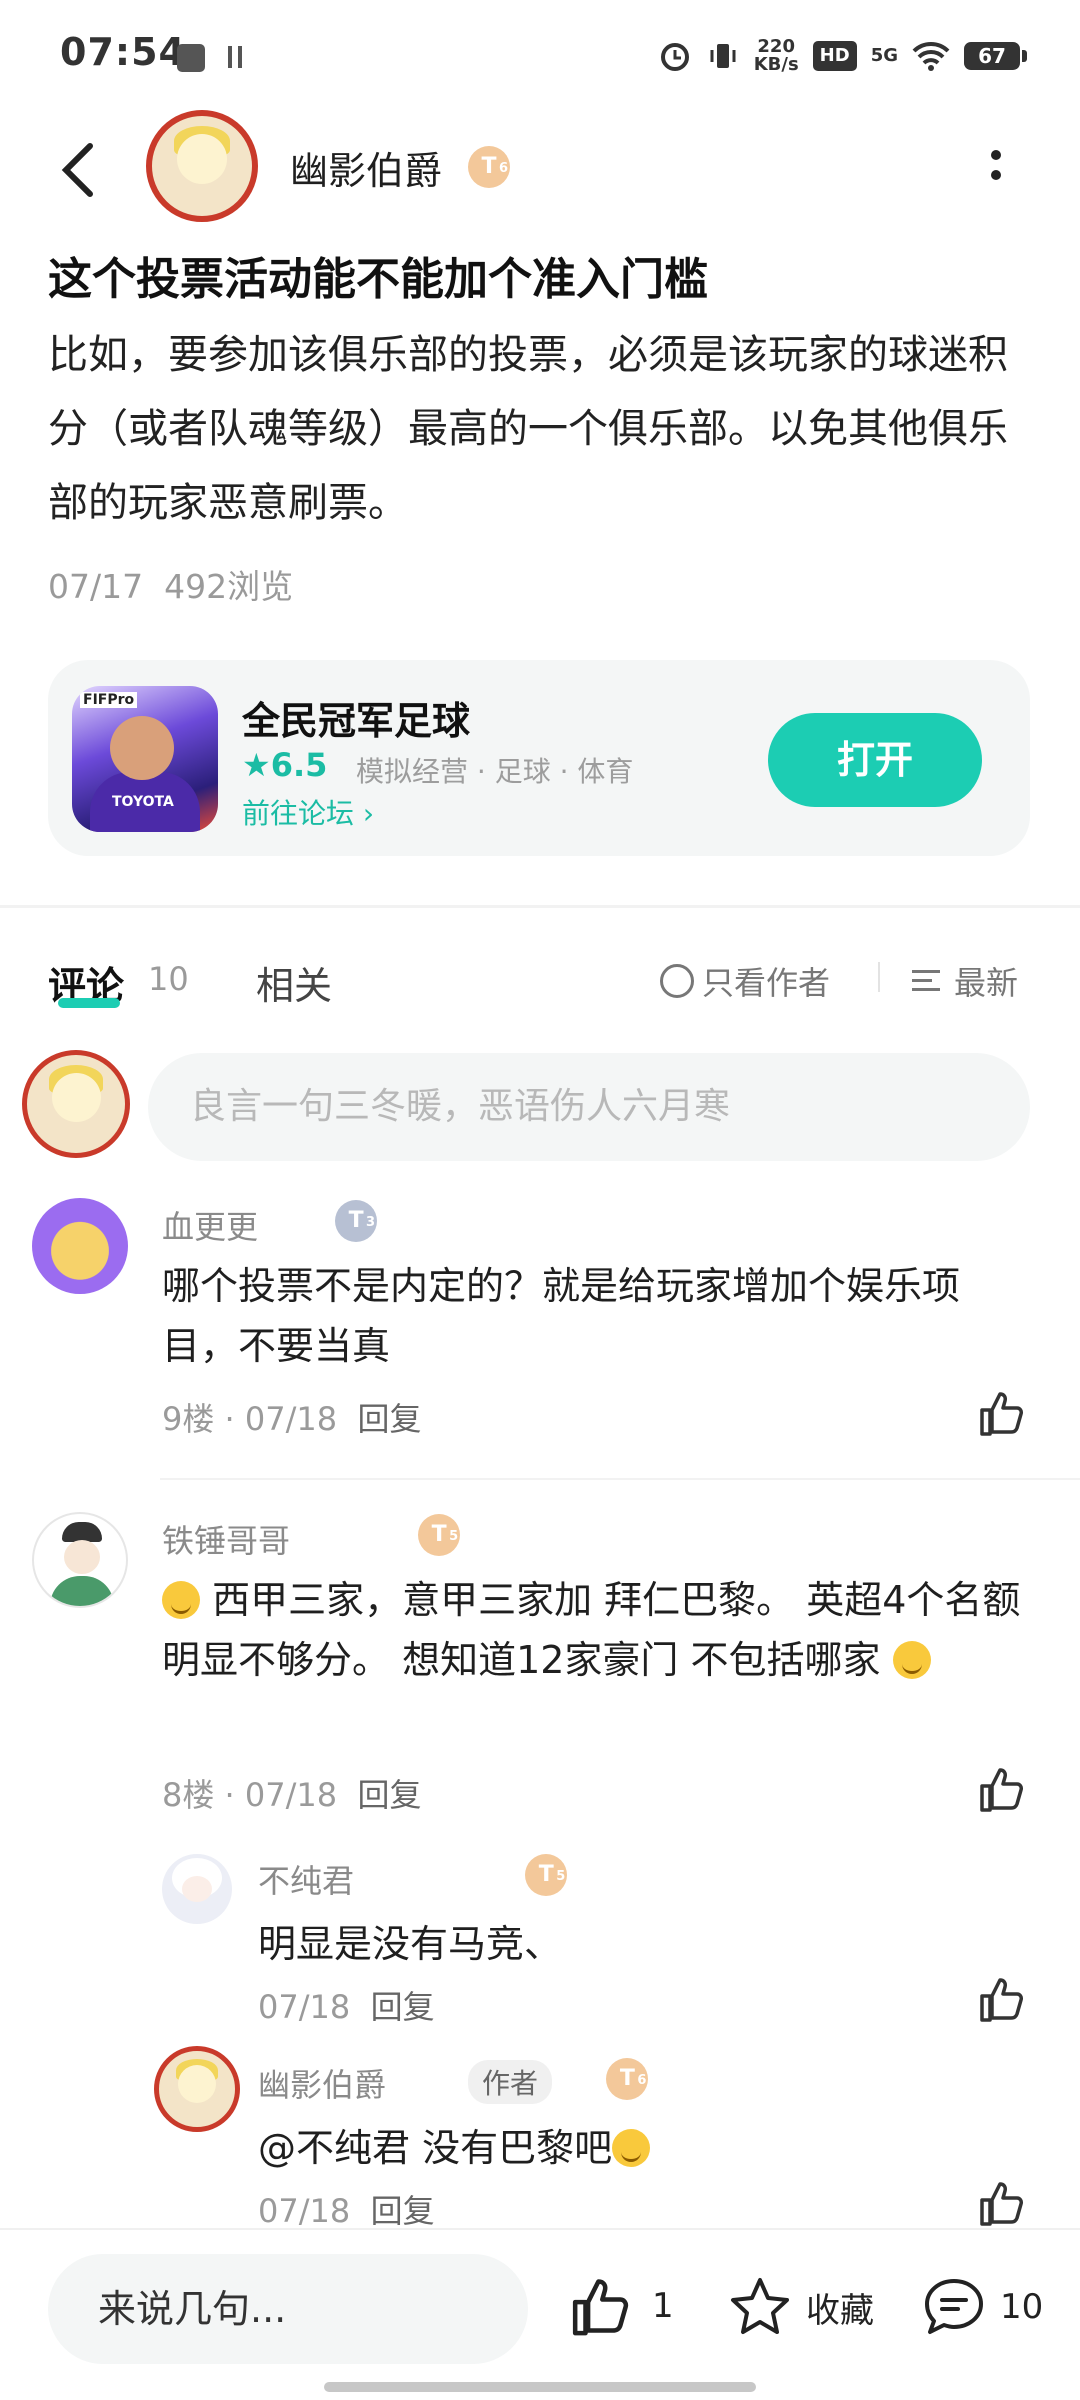  I want to click on home-indicator, so click(540, 2387).